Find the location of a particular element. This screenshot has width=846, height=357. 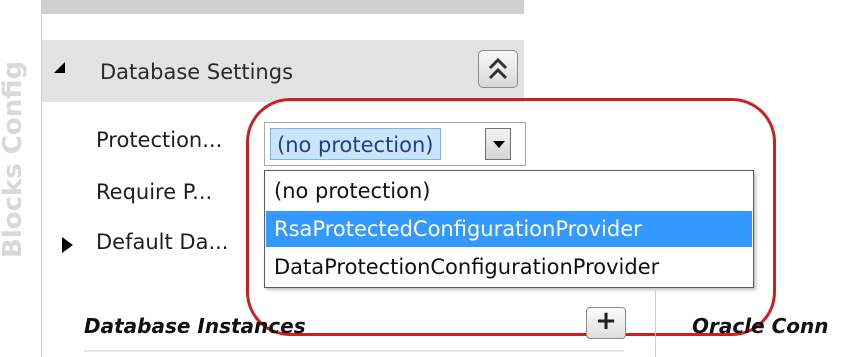

combobox-dropdown-button is located at coordinates (498, 144).